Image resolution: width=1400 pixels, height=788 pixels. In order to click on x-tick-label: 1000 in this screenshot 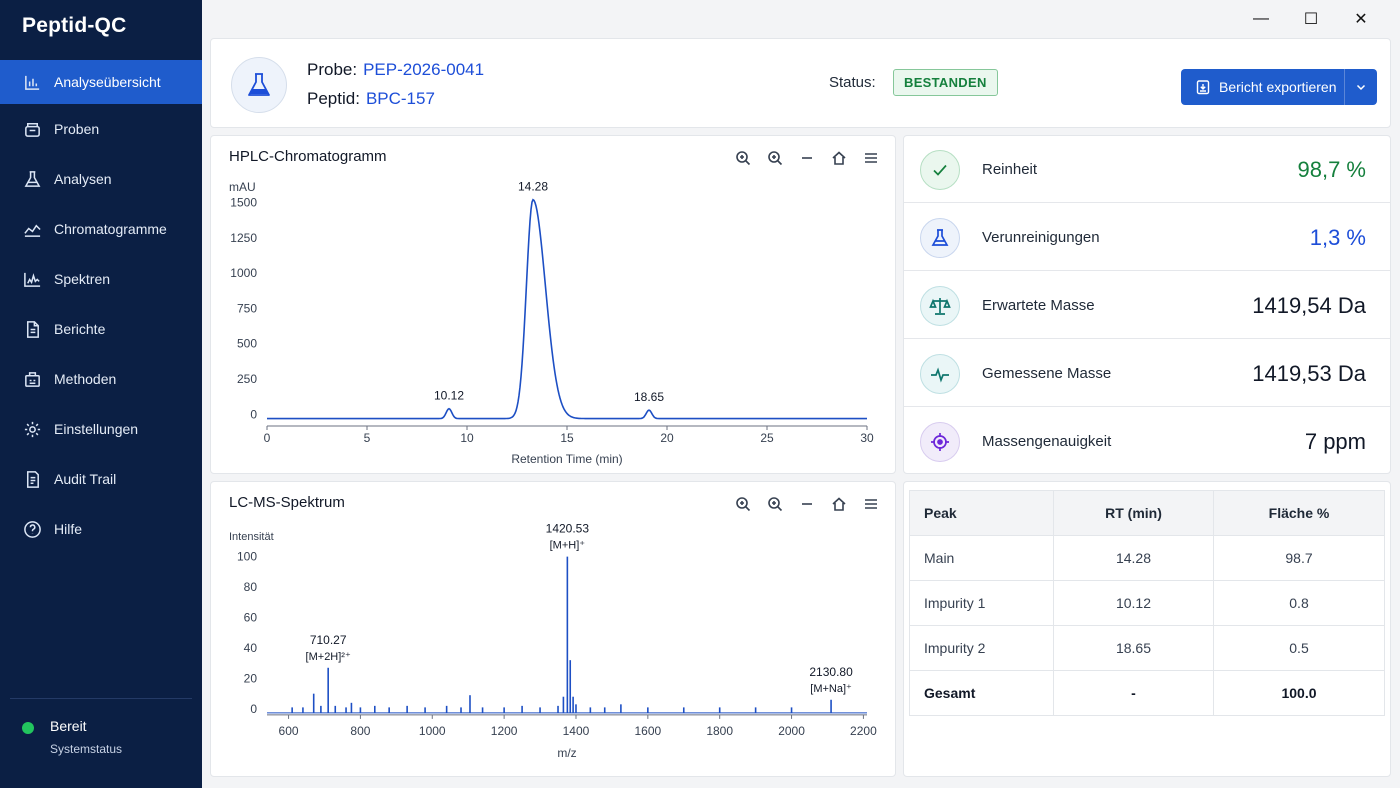, I will do `click(432, 731)`.